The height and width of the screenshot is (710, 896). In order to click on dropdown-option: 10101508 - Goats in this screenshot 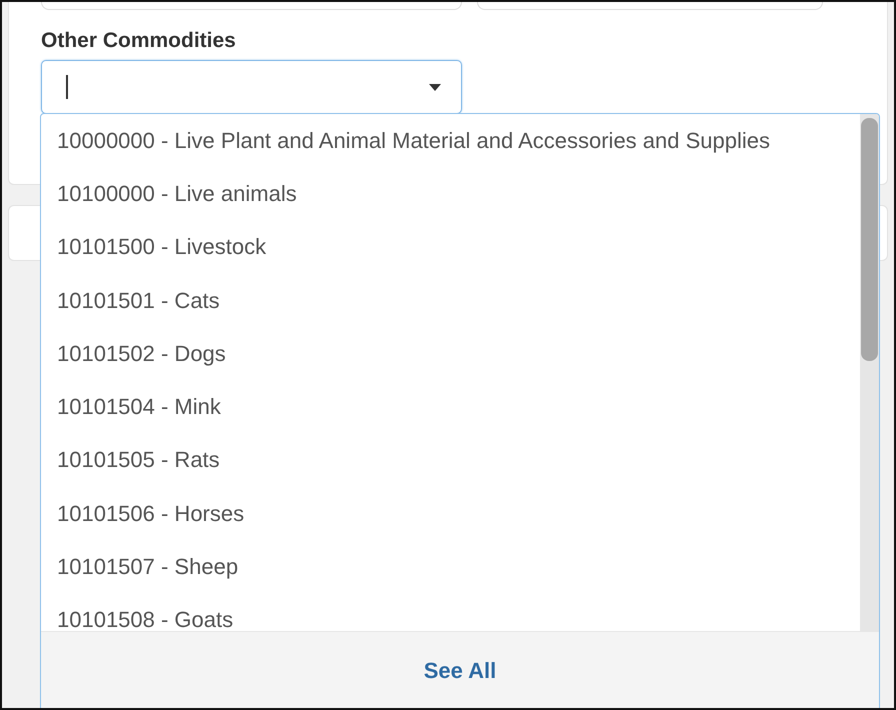, I will do `click(450, 612)`.